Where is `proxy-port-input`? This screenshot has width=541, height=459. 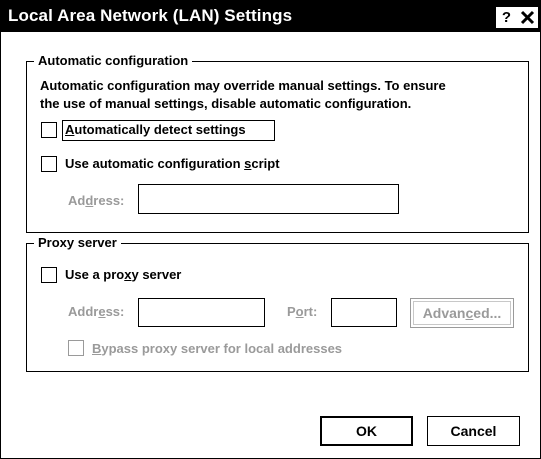 proxy-port-input is located at coordinates (364, 312).